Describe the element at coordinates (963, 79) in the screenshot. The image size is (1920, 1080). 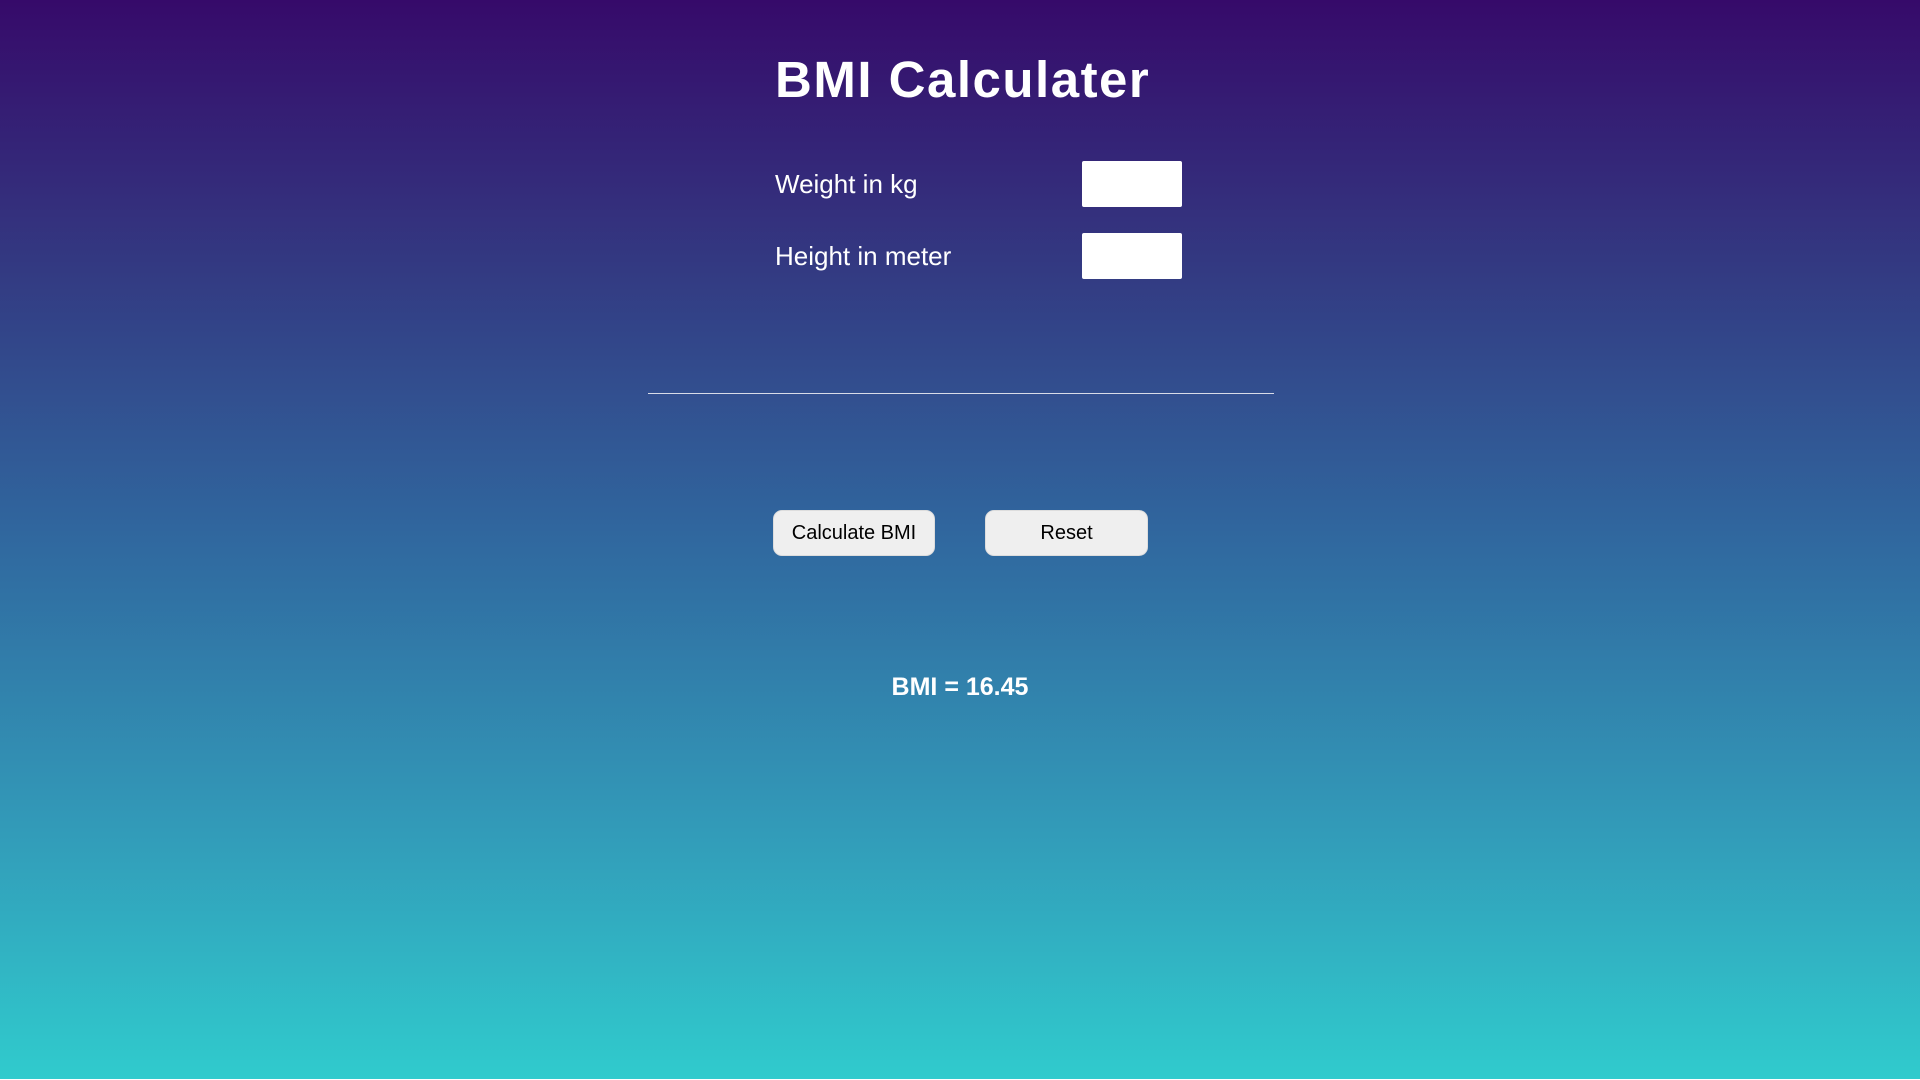
I see `page-title: BMI Calculater` at that location.